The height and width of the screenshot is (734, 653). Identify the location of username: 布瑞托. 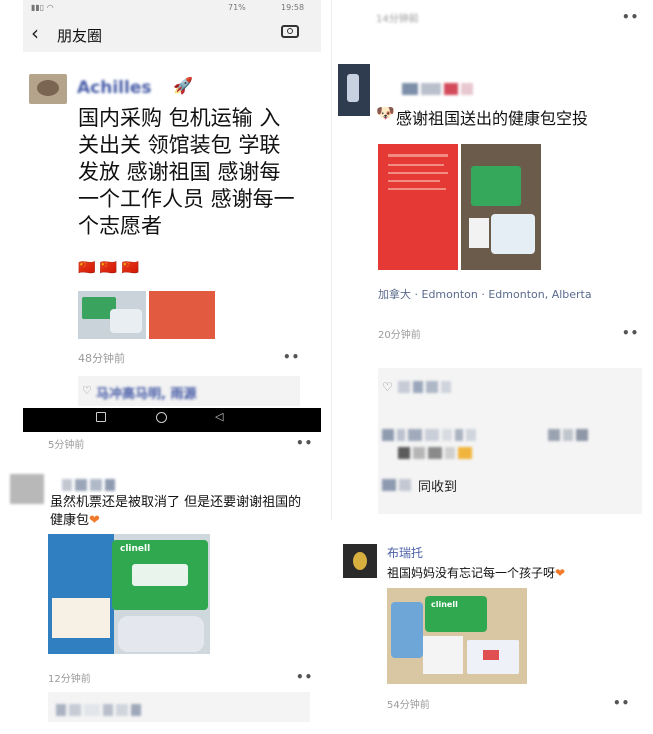
(405, 552).